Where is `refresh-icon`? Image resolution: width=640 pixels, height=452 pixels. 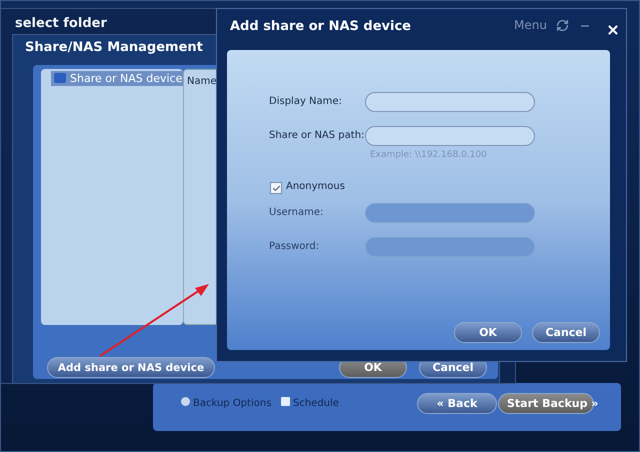
refresh-icon is located at coordinates (562, 25).